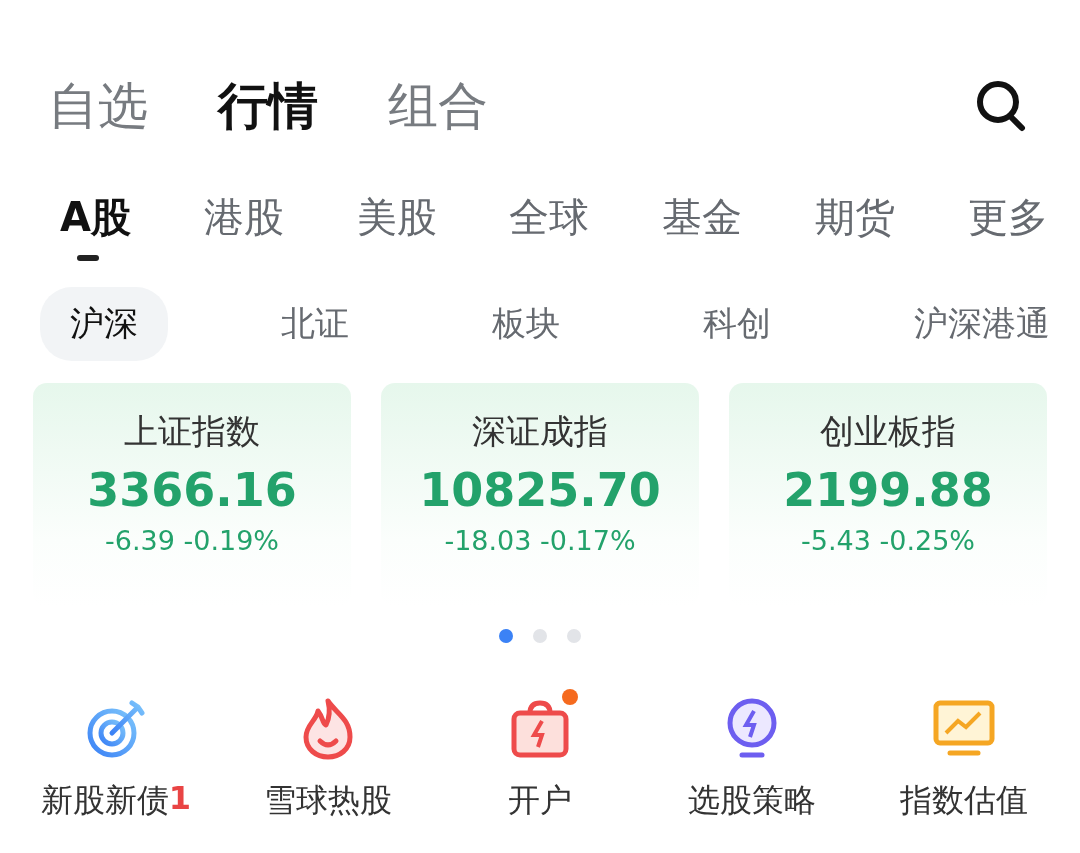  Describe the element at coordinates (315, 324) in the screenshot. I see `sub-tab: 北证` at that location.